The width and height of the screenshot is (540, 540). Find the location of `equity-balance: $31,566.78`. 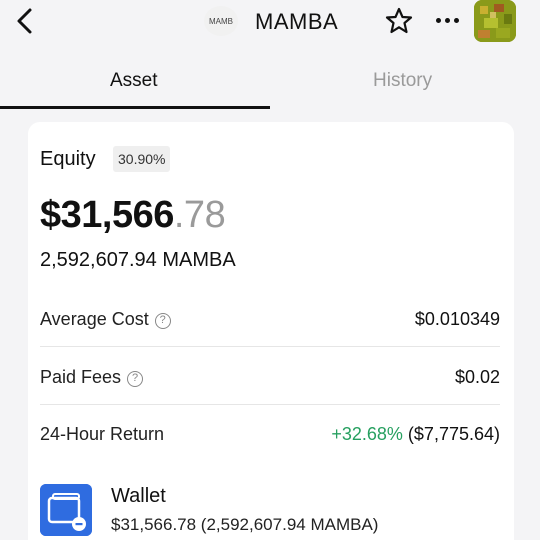

equity-balance: $31,566.78 is located at coordinates (133, 215).